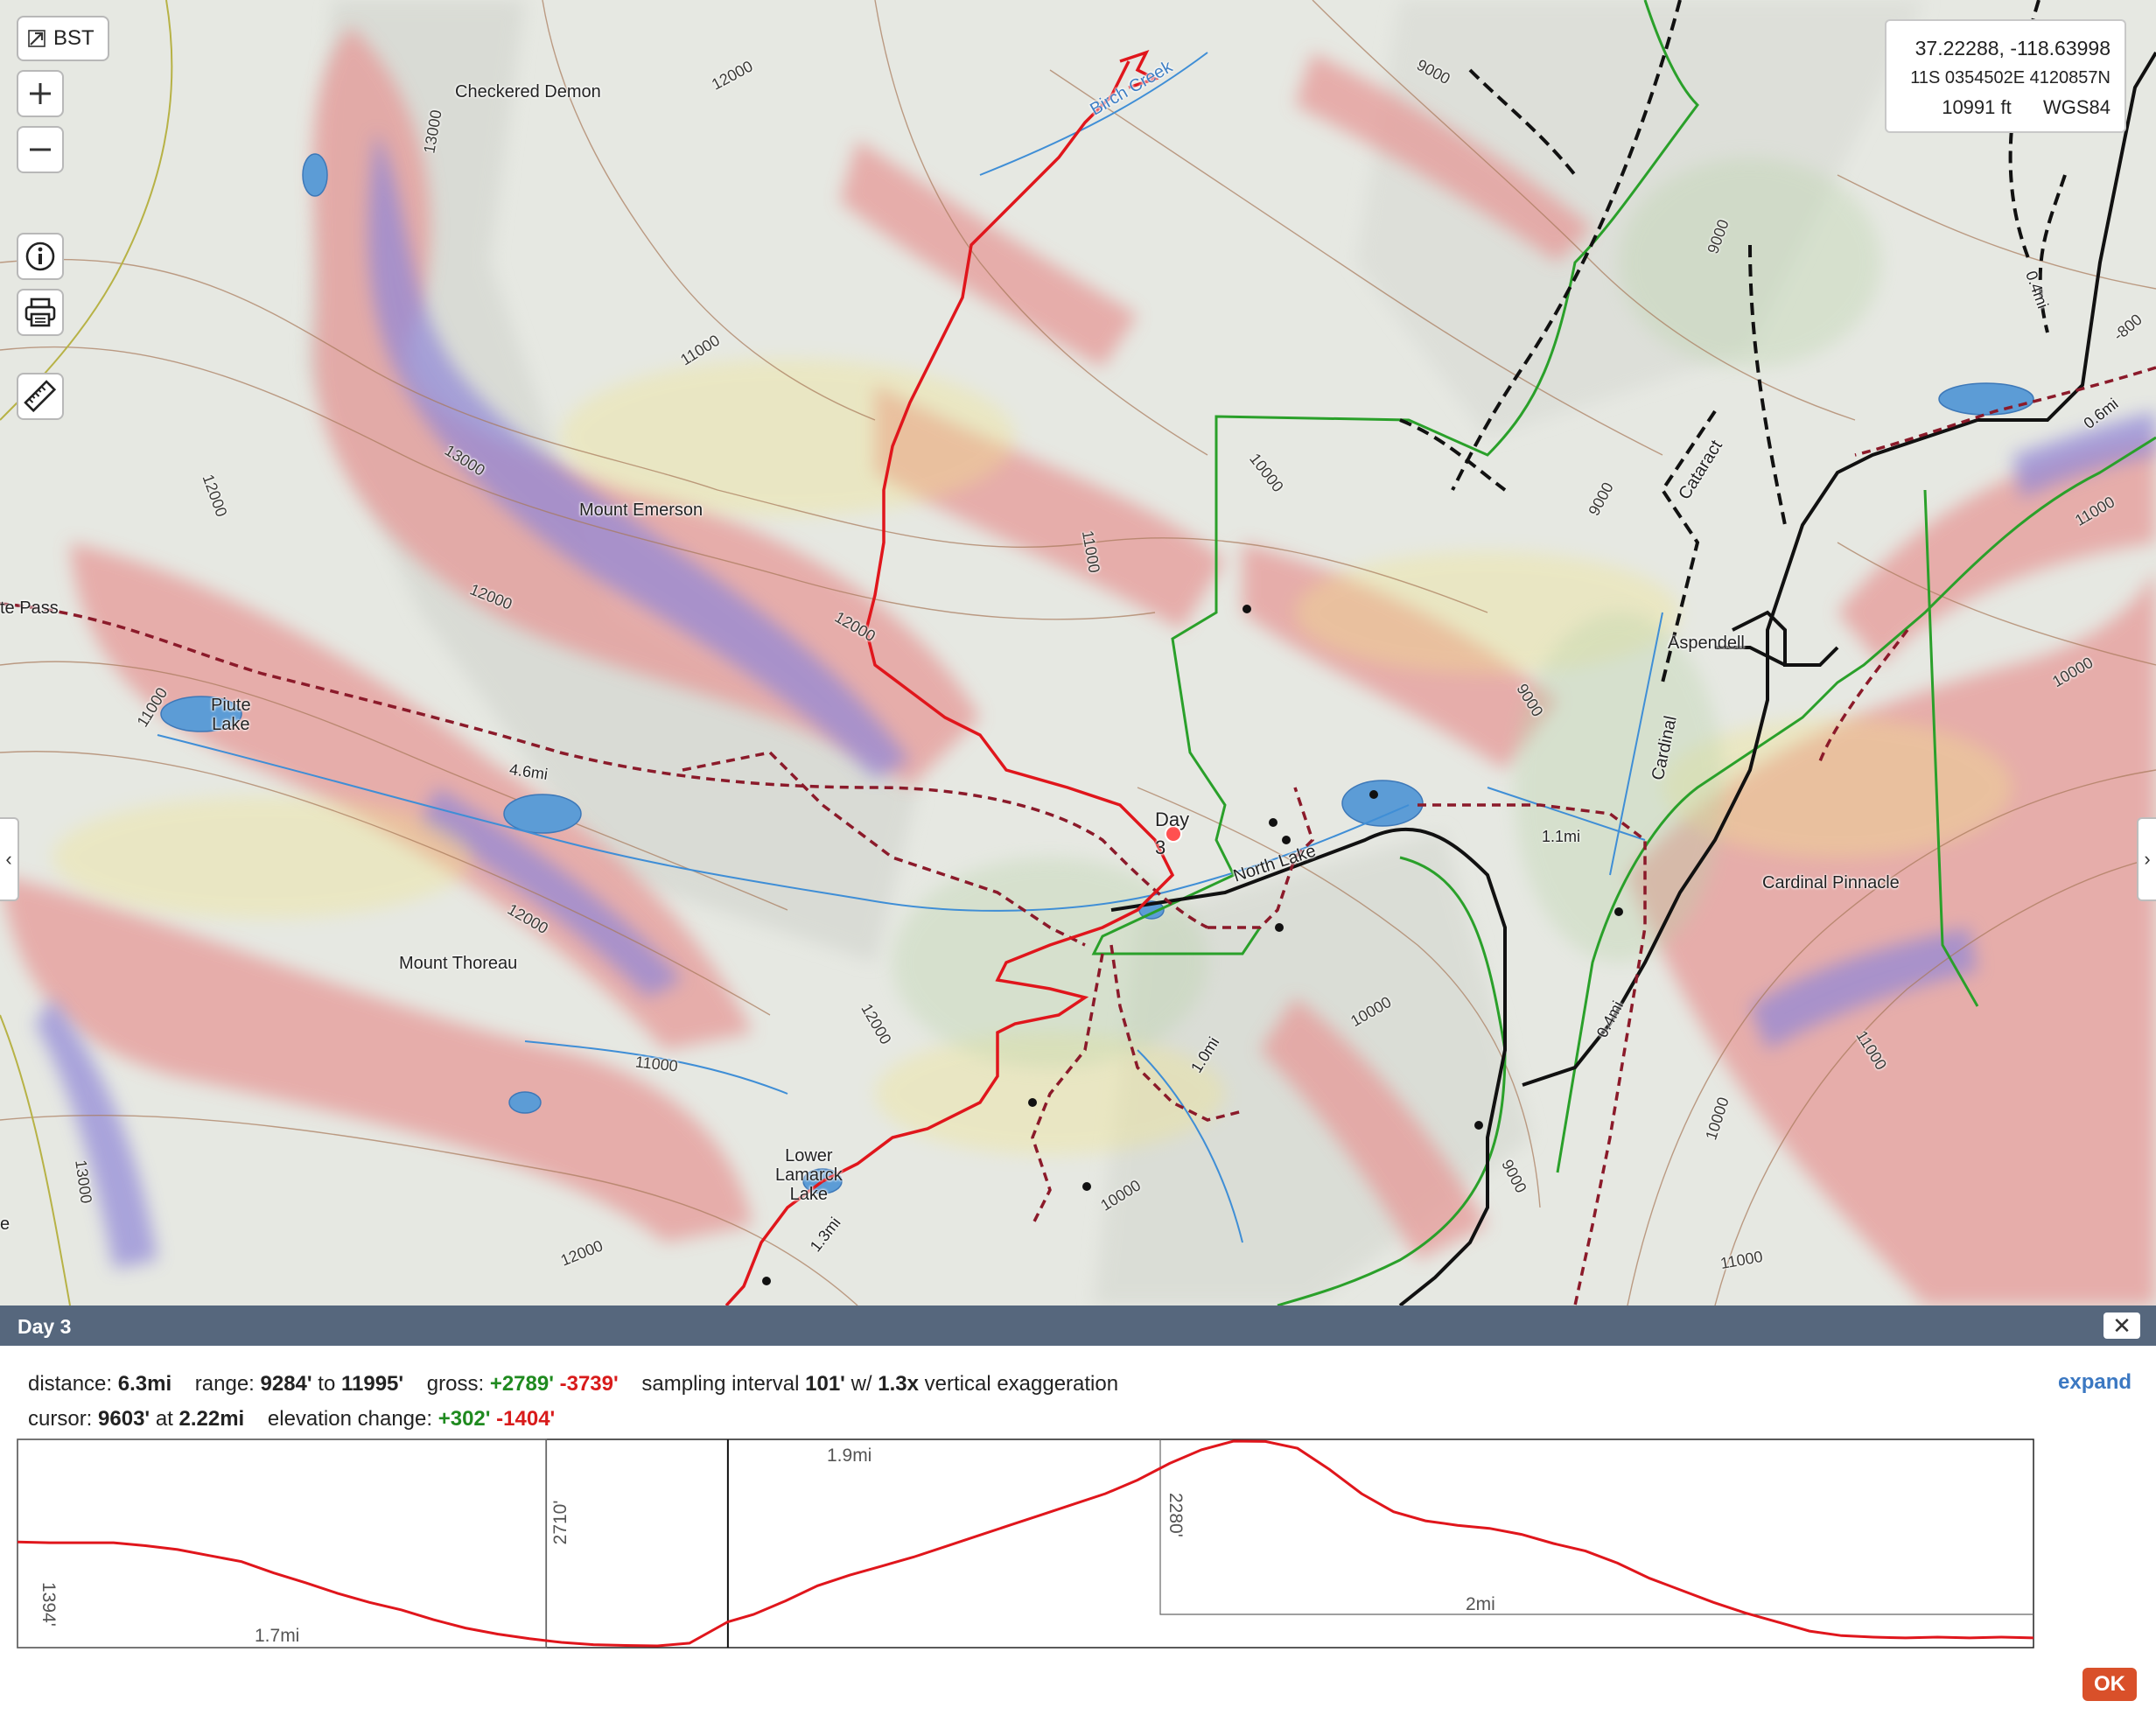 This screenshot has height=1715, width=2156. What do you see at coordinates (70, 1384) in the screenshot?
I see `distance-label: distance:` at bounding box center [70, 1384].